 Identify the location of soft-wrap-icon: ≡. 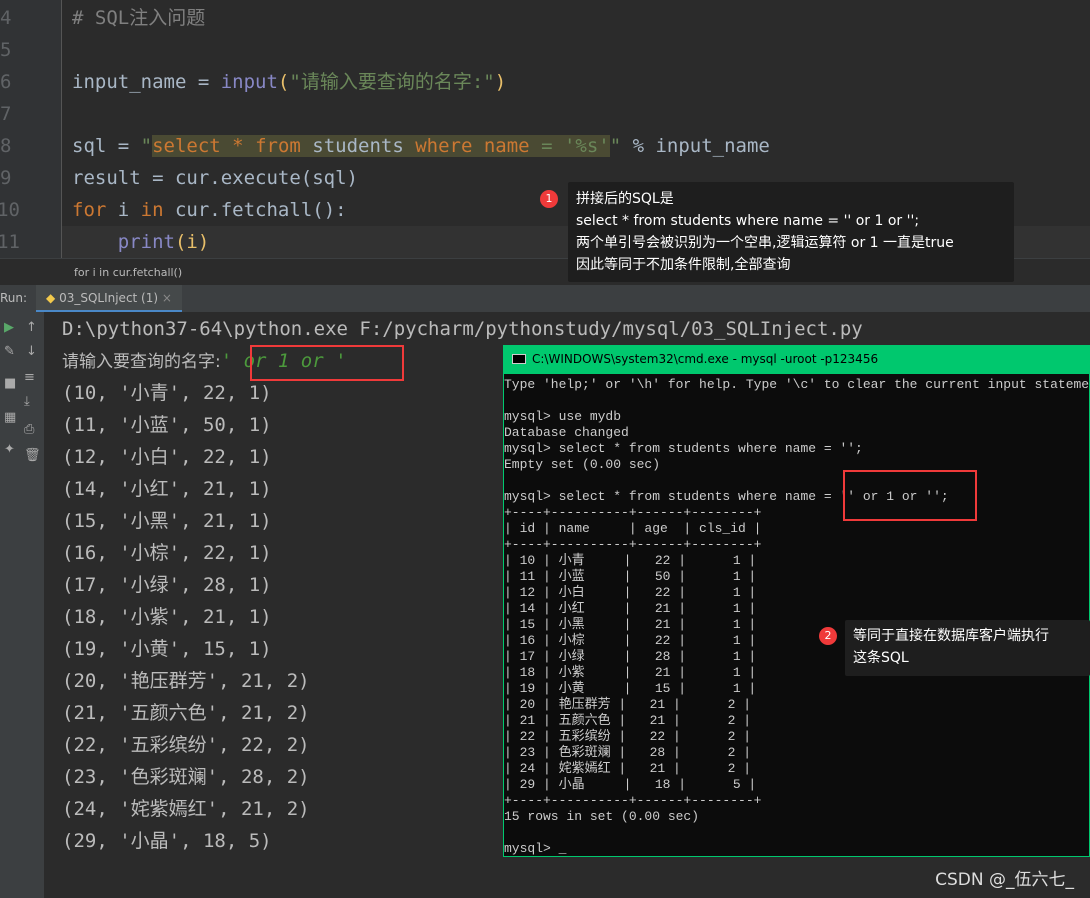
(29, 377).